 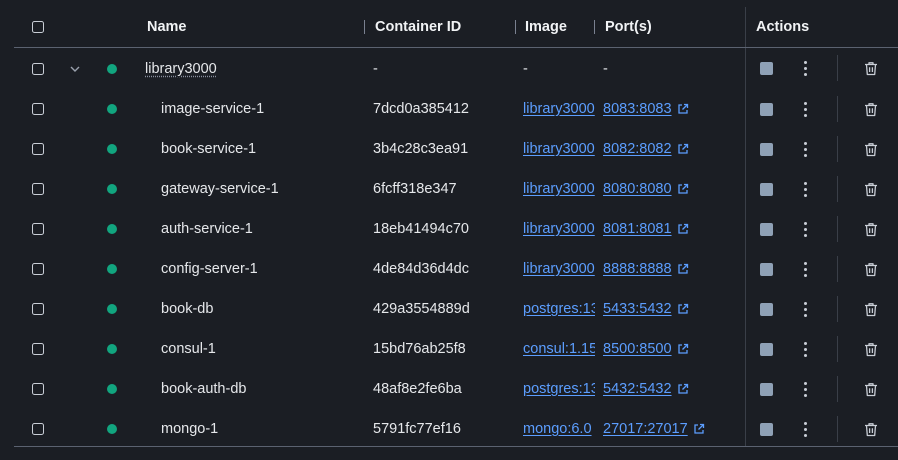 I want to click on image-link: consul:1.15, so click(x=559, y=349).